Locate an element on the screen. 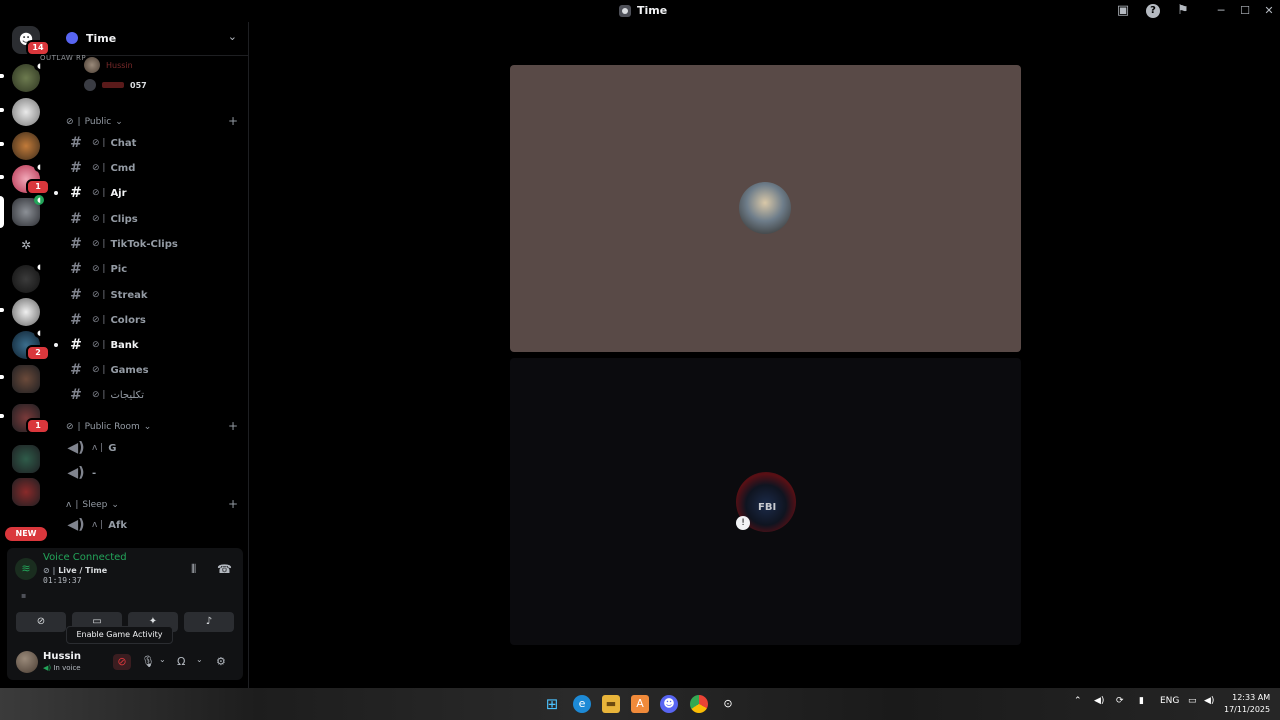 The height and width of the screenshot is (720, 1280). category-public-room: ⊘ | Public Room ⌄ + is located at coordinates (152, 426).